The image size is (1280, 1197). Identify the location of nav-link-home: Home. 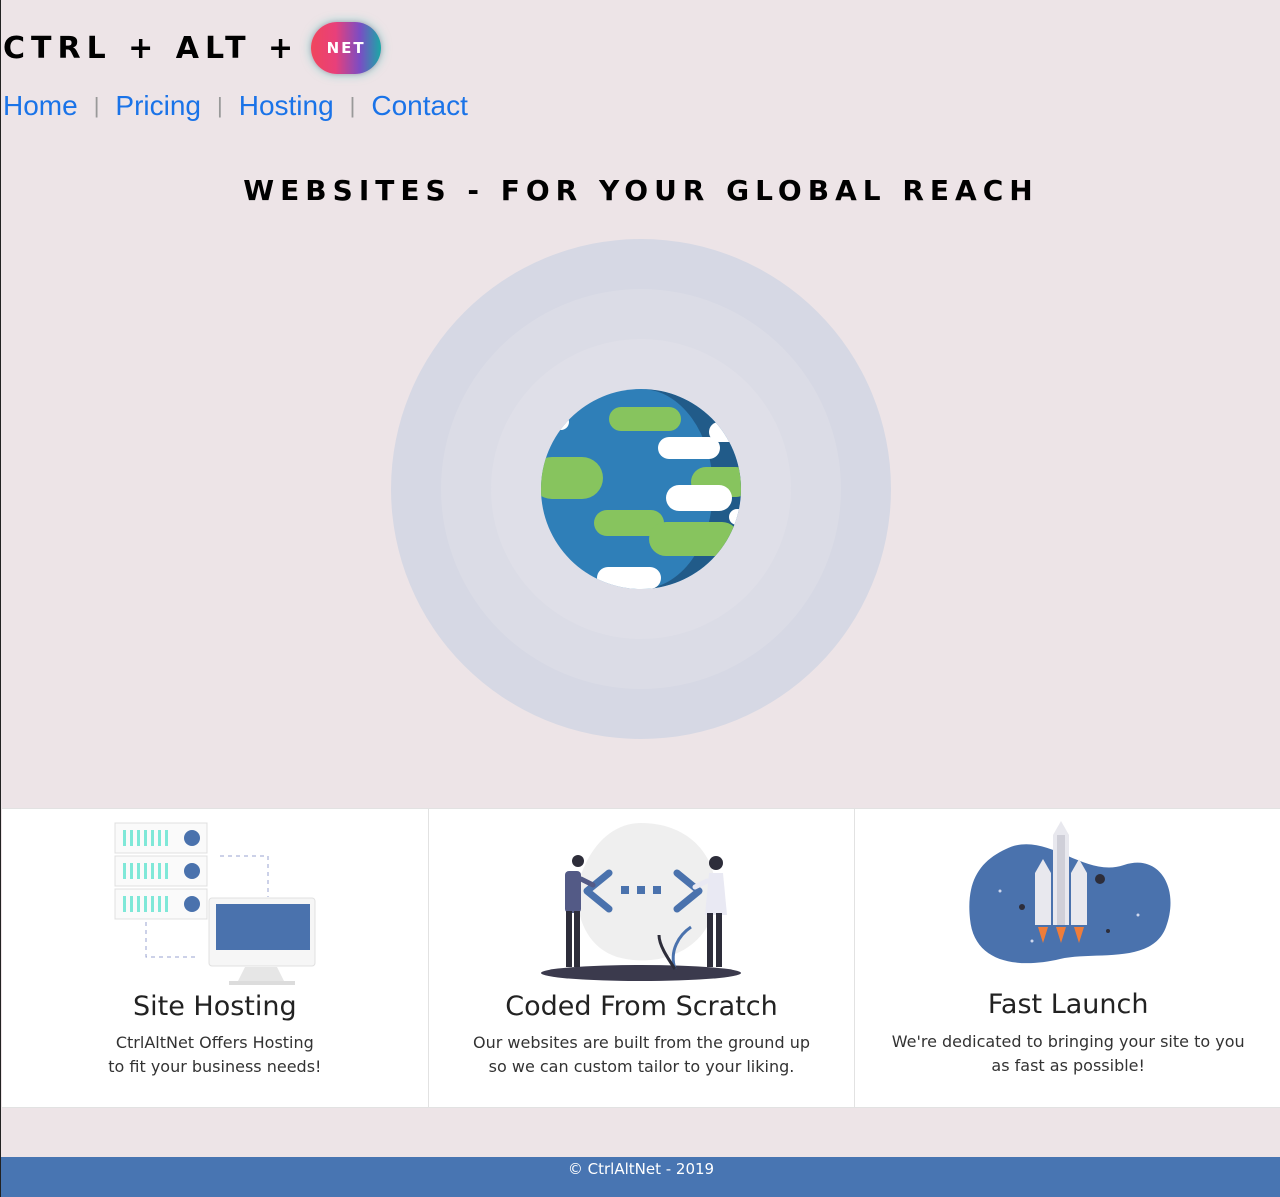
(40, 106).